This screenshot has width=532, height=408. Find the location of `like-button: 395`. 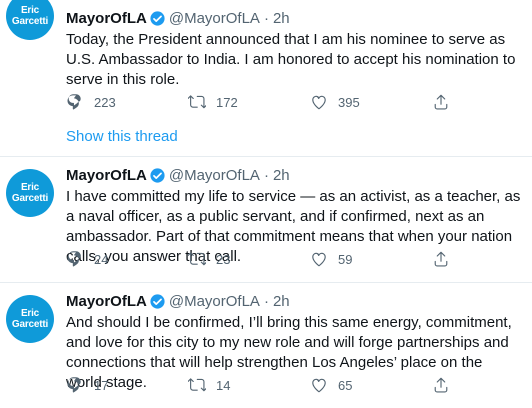

like-button: 395 is located at coordinates (371, 102).